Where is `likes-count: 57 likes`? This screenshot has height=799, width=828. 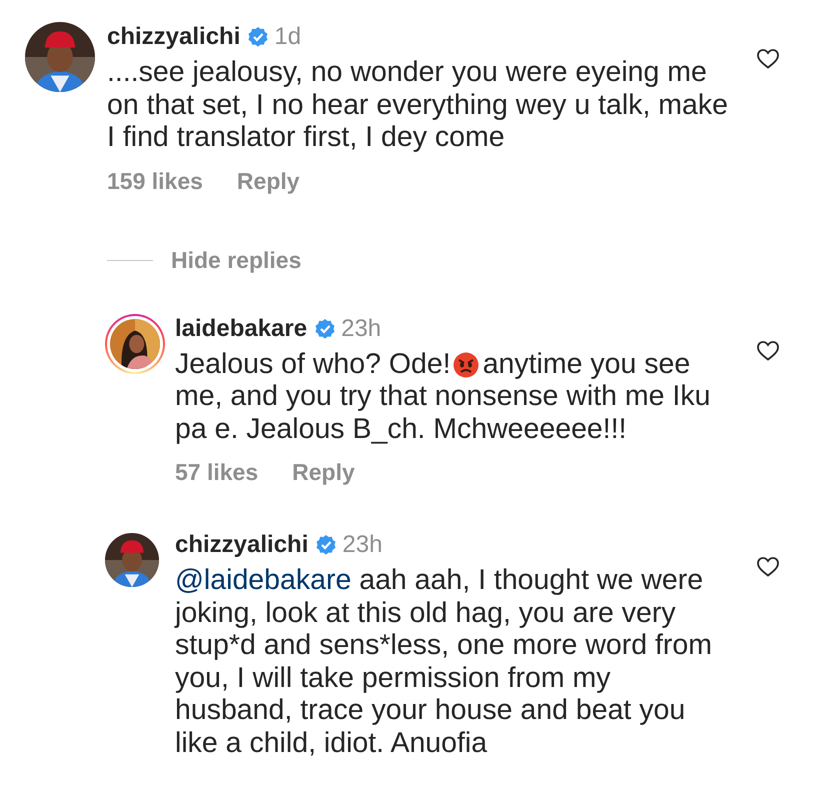
likes-count: 57 likes is located at coordinates (216, 472).